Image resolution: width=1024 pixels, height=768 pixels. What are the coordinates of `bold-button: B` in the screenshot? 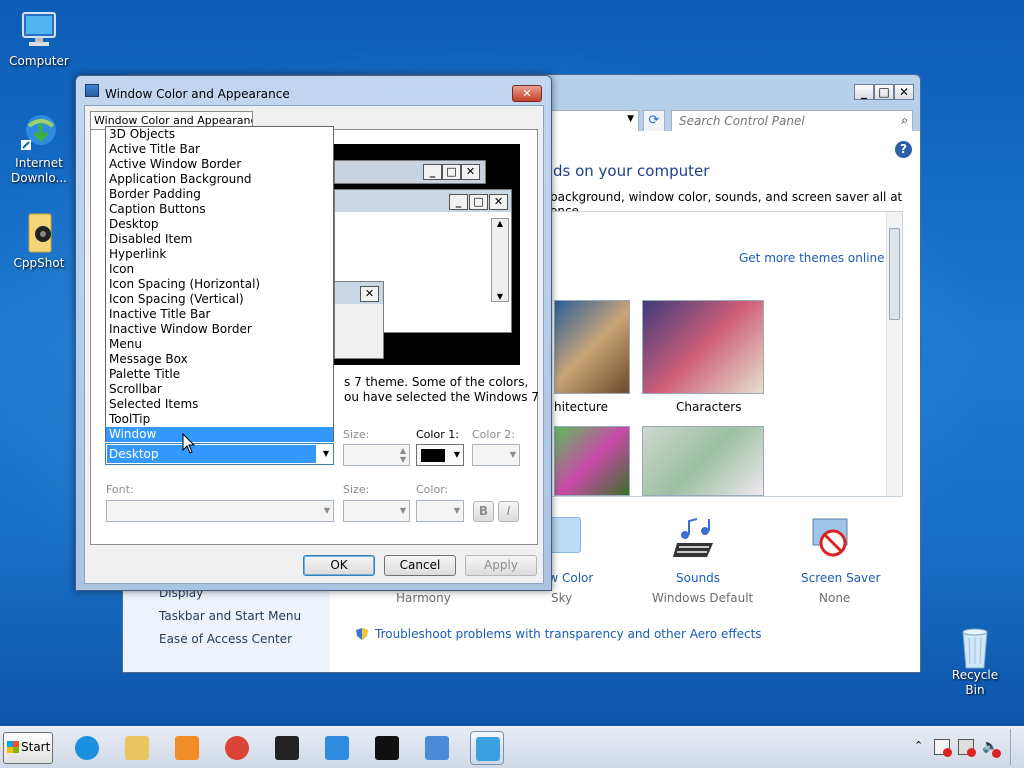 It's located at (483, 511).